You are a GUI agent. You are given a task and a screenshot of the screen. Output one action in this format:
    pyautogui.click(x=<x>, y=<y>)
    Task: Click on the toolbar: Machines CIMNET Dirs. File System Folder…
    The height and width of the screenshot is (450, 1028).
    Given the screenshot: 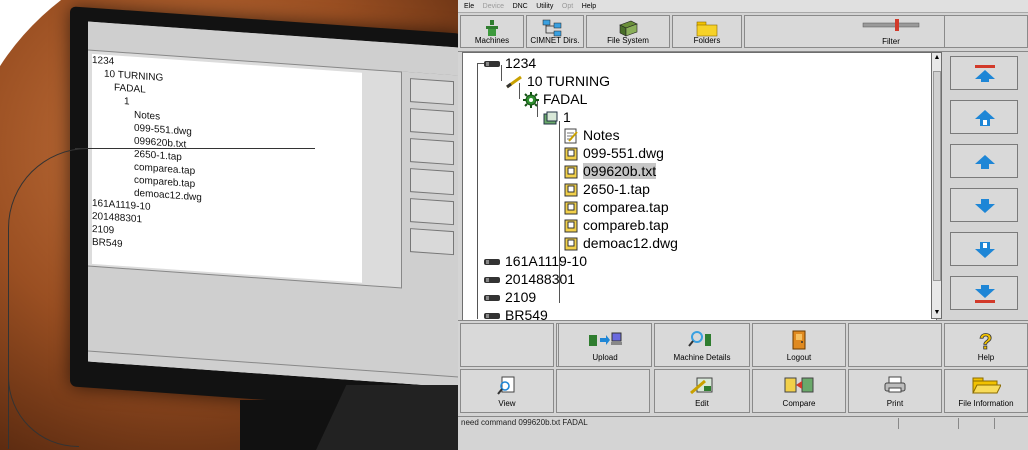 What is the action you would take?
    pyautogui.click(x=743, y=32)
    